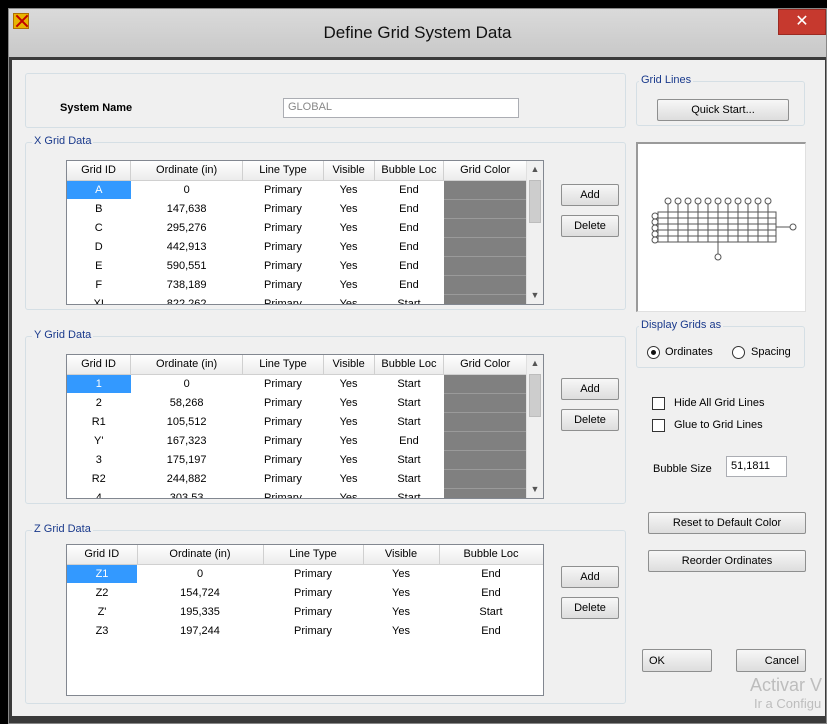 Image resolution: width=827 pixels, height=724 pixels. What do you see at coordinates (590, 608) in the screenshot?
I see `z-delete-button: Delete` at bounding box center [590, 608].